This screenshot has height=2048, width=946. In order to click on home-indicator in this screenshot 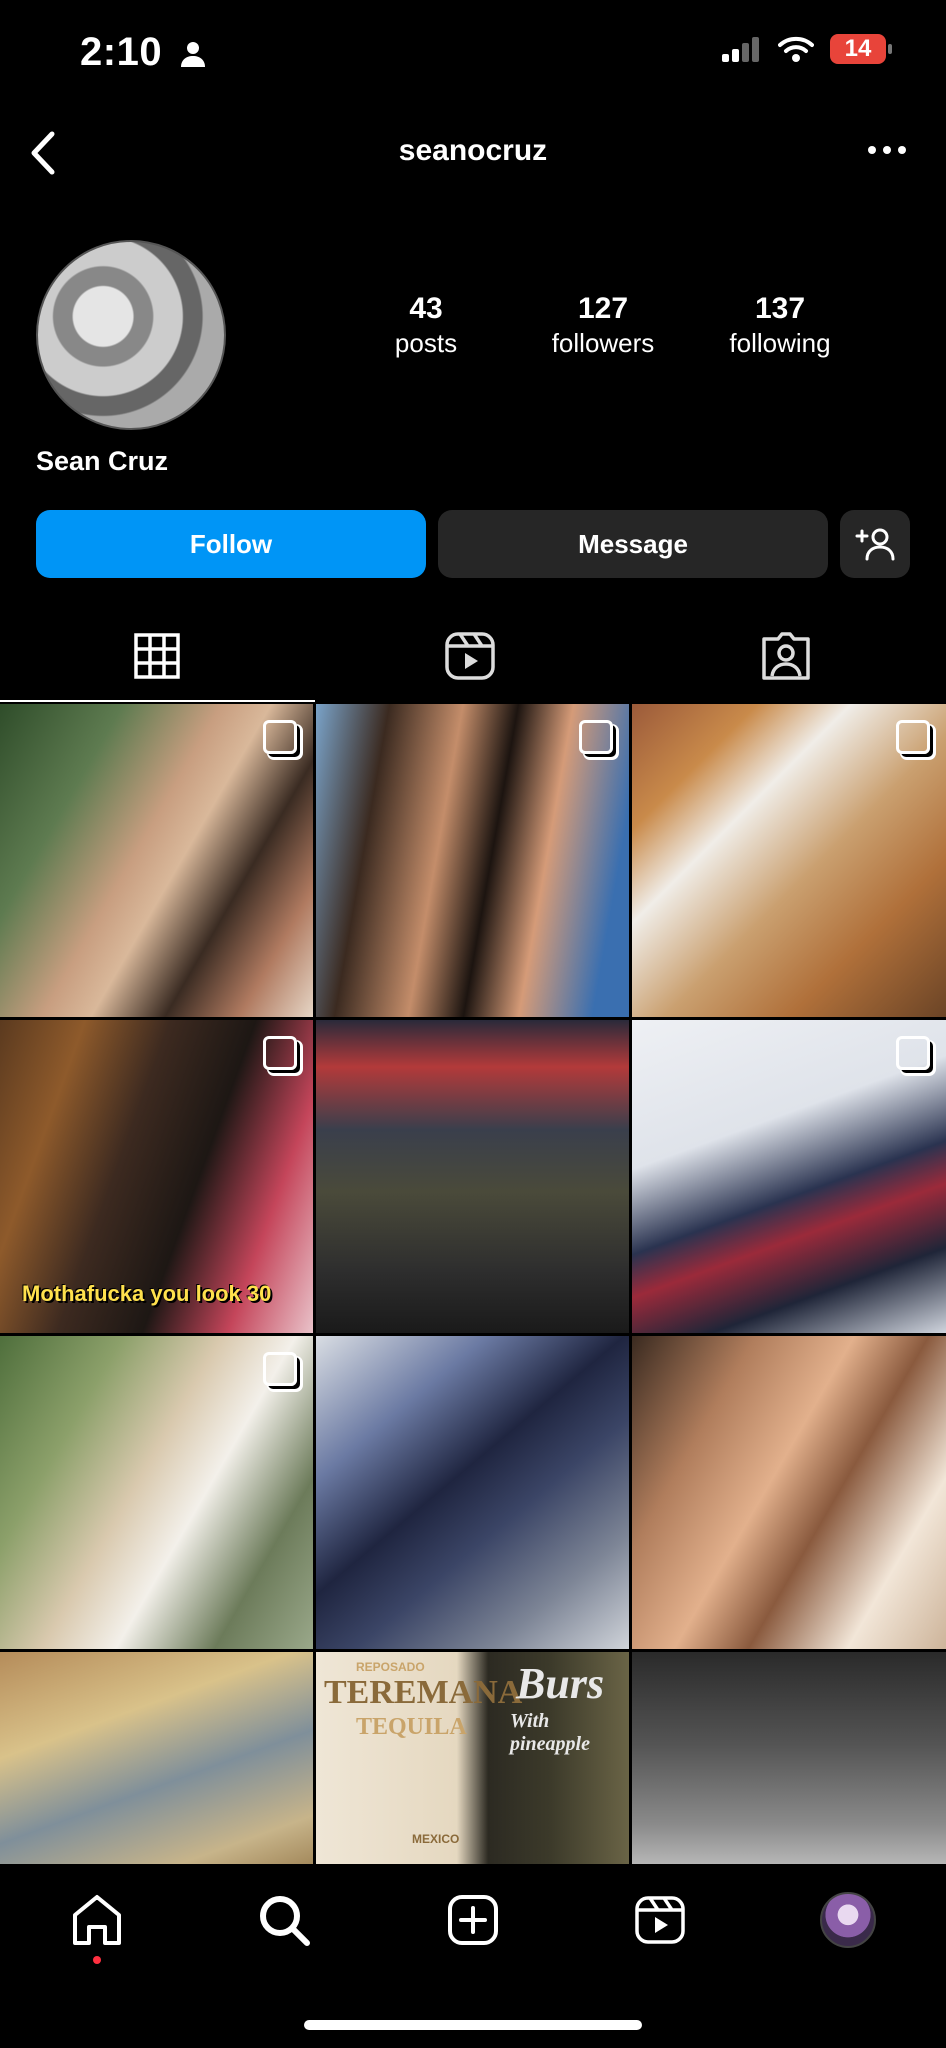, I will do `click(473, 2025)`.